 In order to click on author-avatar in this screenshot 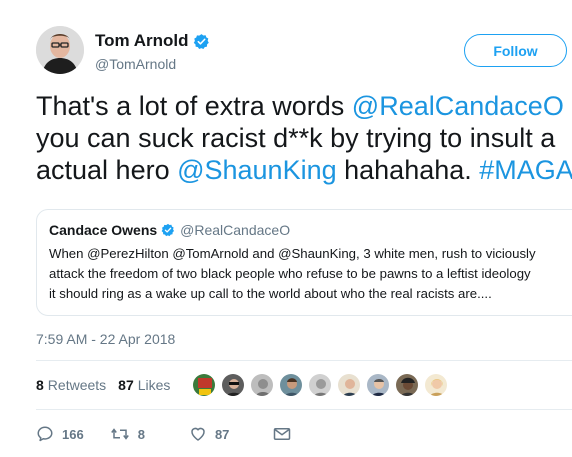, I will do `click(60, 50)`.